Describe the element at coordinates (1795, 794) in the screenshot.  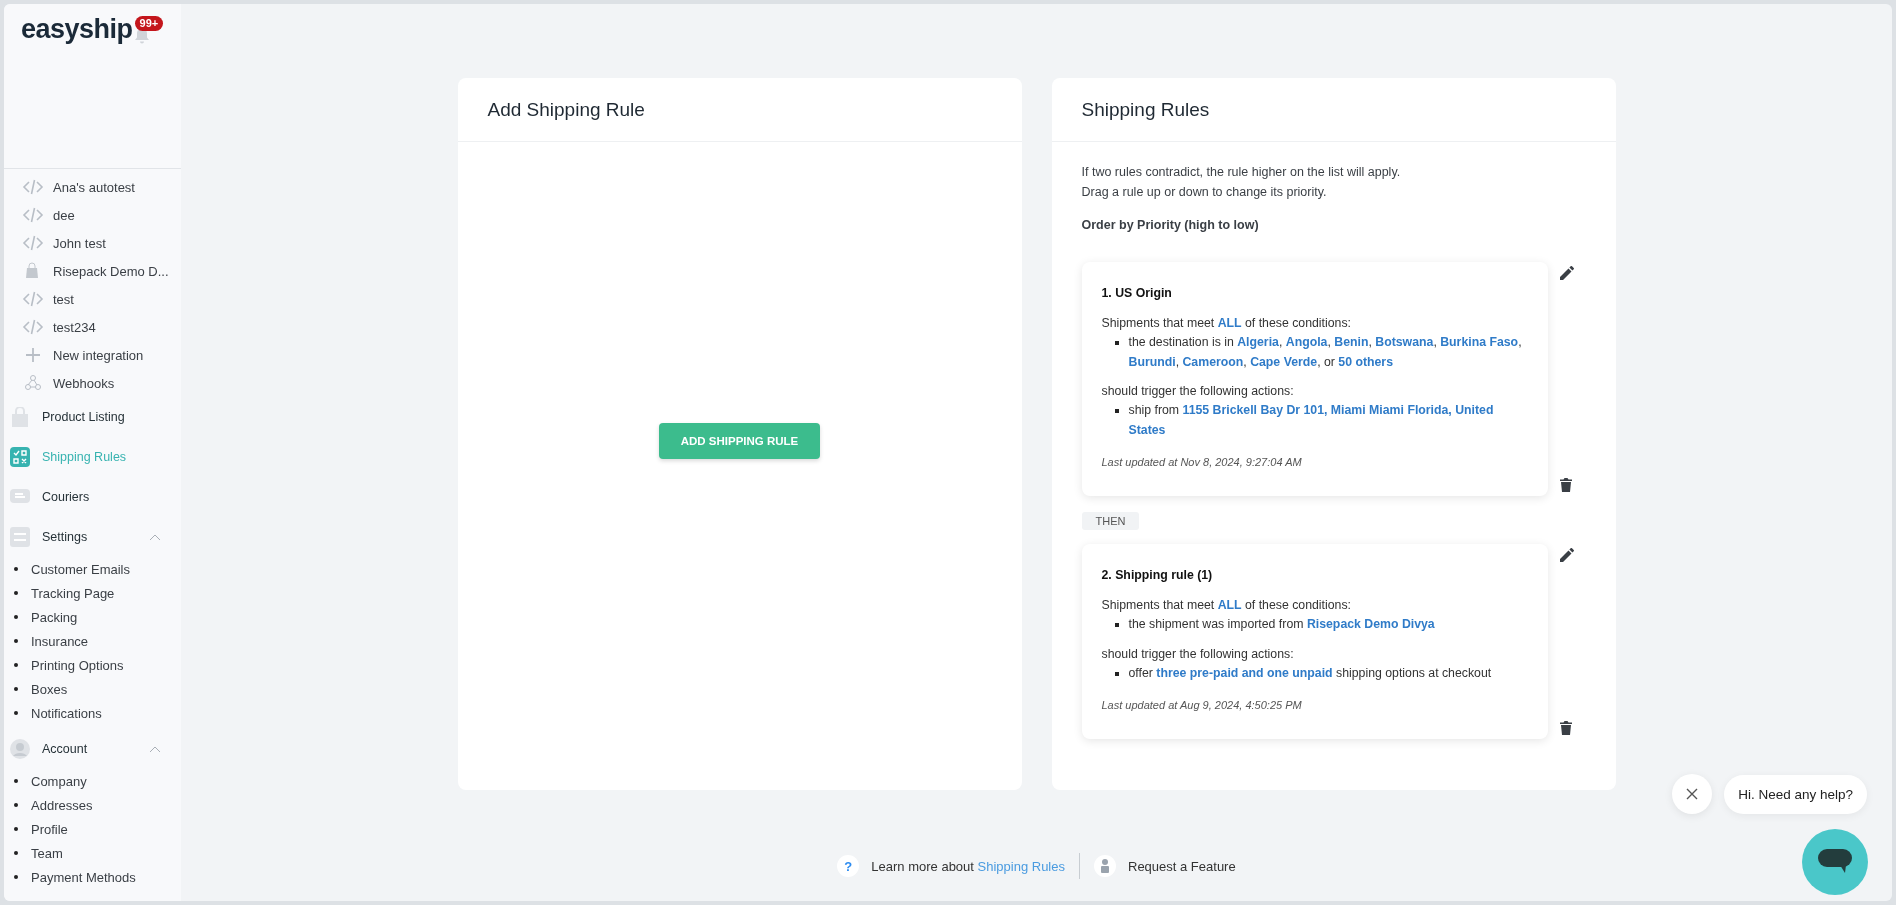
I see `chat-message: Hi. Need any help?` at that location.